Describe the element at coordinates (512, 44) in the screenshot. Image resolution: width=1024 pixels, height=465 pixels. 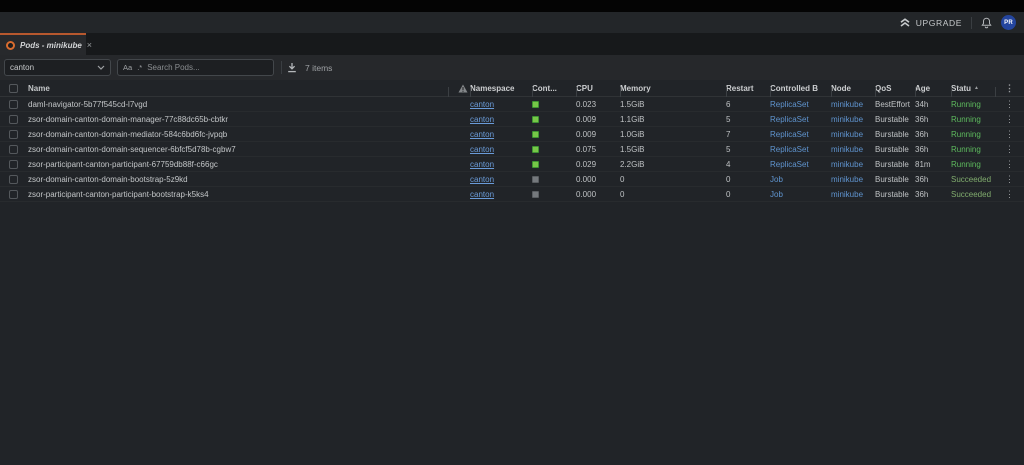
I see `tab-bar: Pods - minikube ×` at that location.